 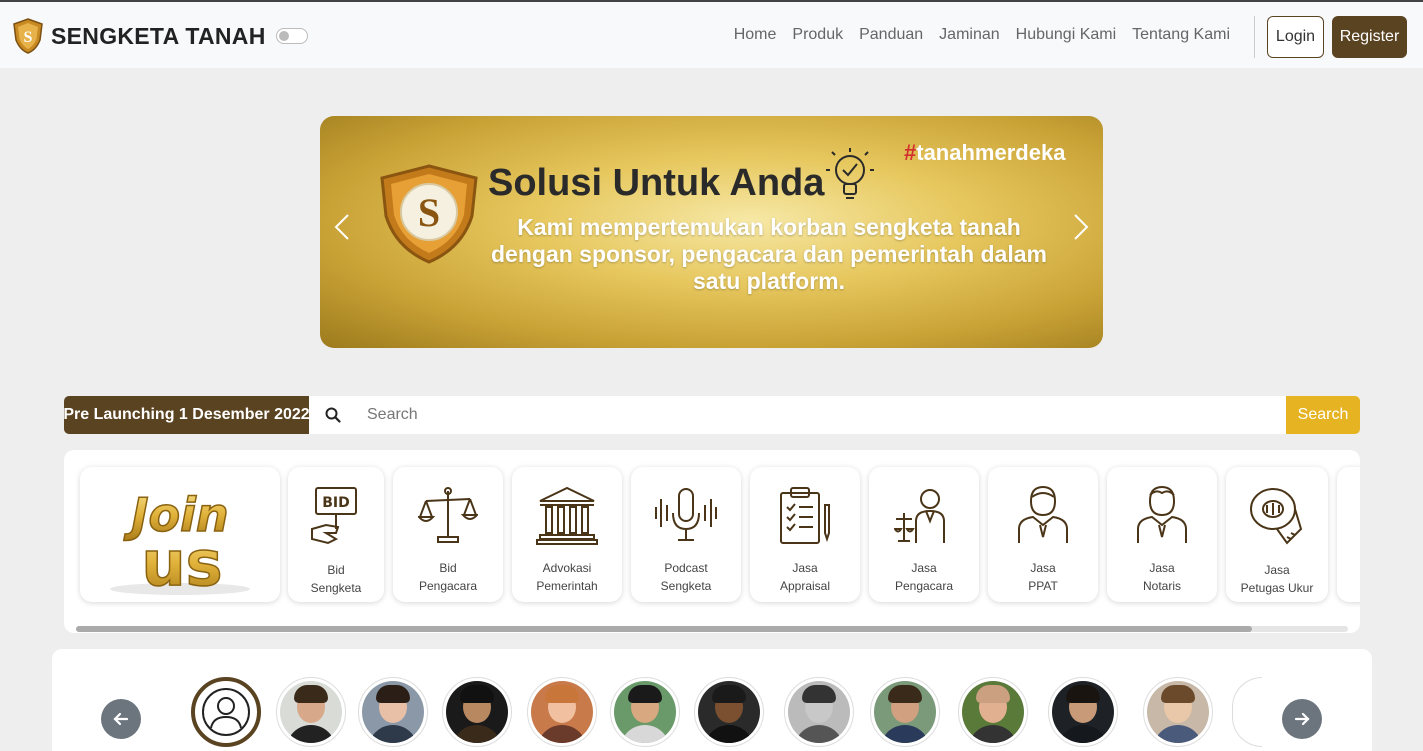 I want to click on service-jasa-appraisal: Jasa Appraisal, so click(x=805, y=534).